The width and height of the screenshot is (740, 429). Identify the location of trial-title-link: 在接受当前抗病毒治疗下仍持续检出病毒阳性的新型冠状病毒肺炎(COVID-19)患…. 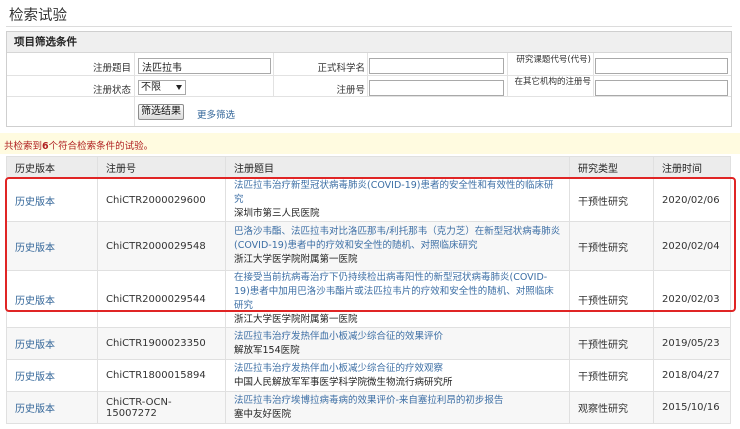
(397, 292).